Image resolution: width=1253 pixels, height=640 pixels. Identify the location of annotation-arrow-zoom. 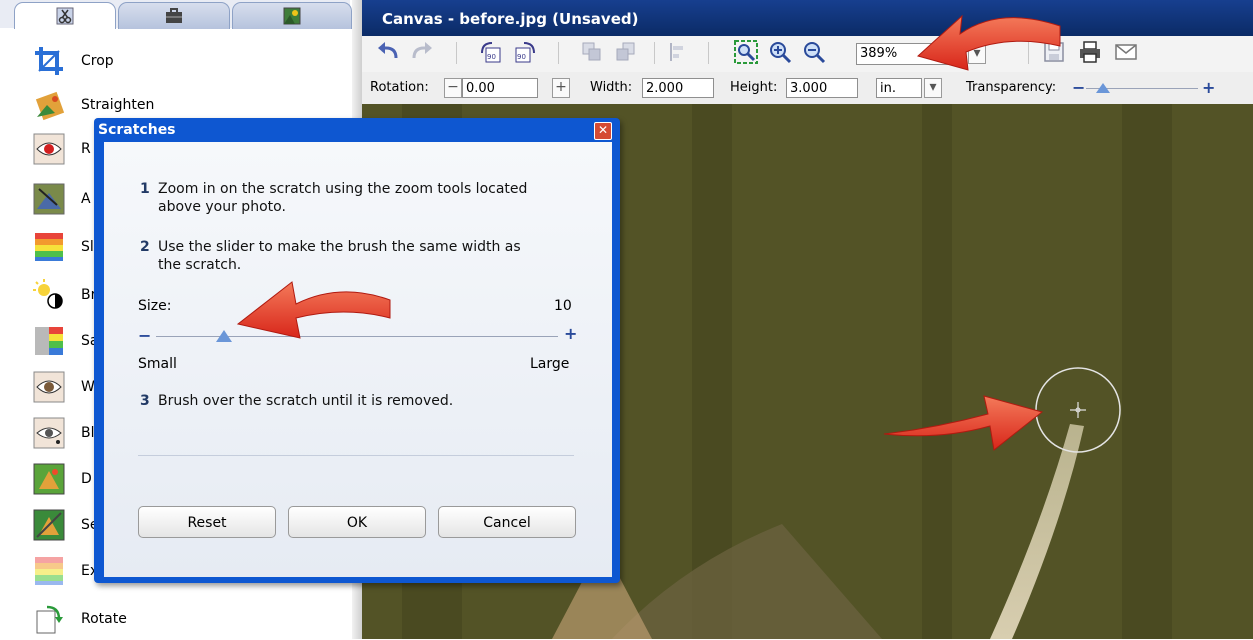
(988, 42).